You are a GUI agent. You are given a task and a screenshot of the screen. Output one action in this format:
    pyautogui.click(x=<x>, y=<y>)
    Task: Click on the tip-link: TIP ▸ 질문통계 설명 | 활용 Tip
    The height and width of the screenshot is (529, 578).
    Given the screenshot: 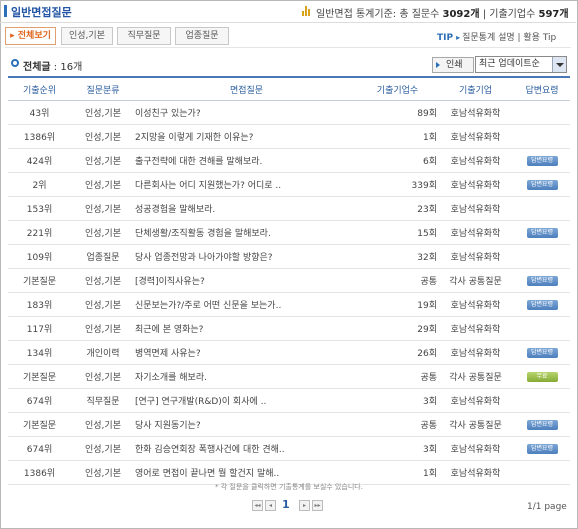 What is the action you would take?
    pyautogui.click(x=496, y=36)
    